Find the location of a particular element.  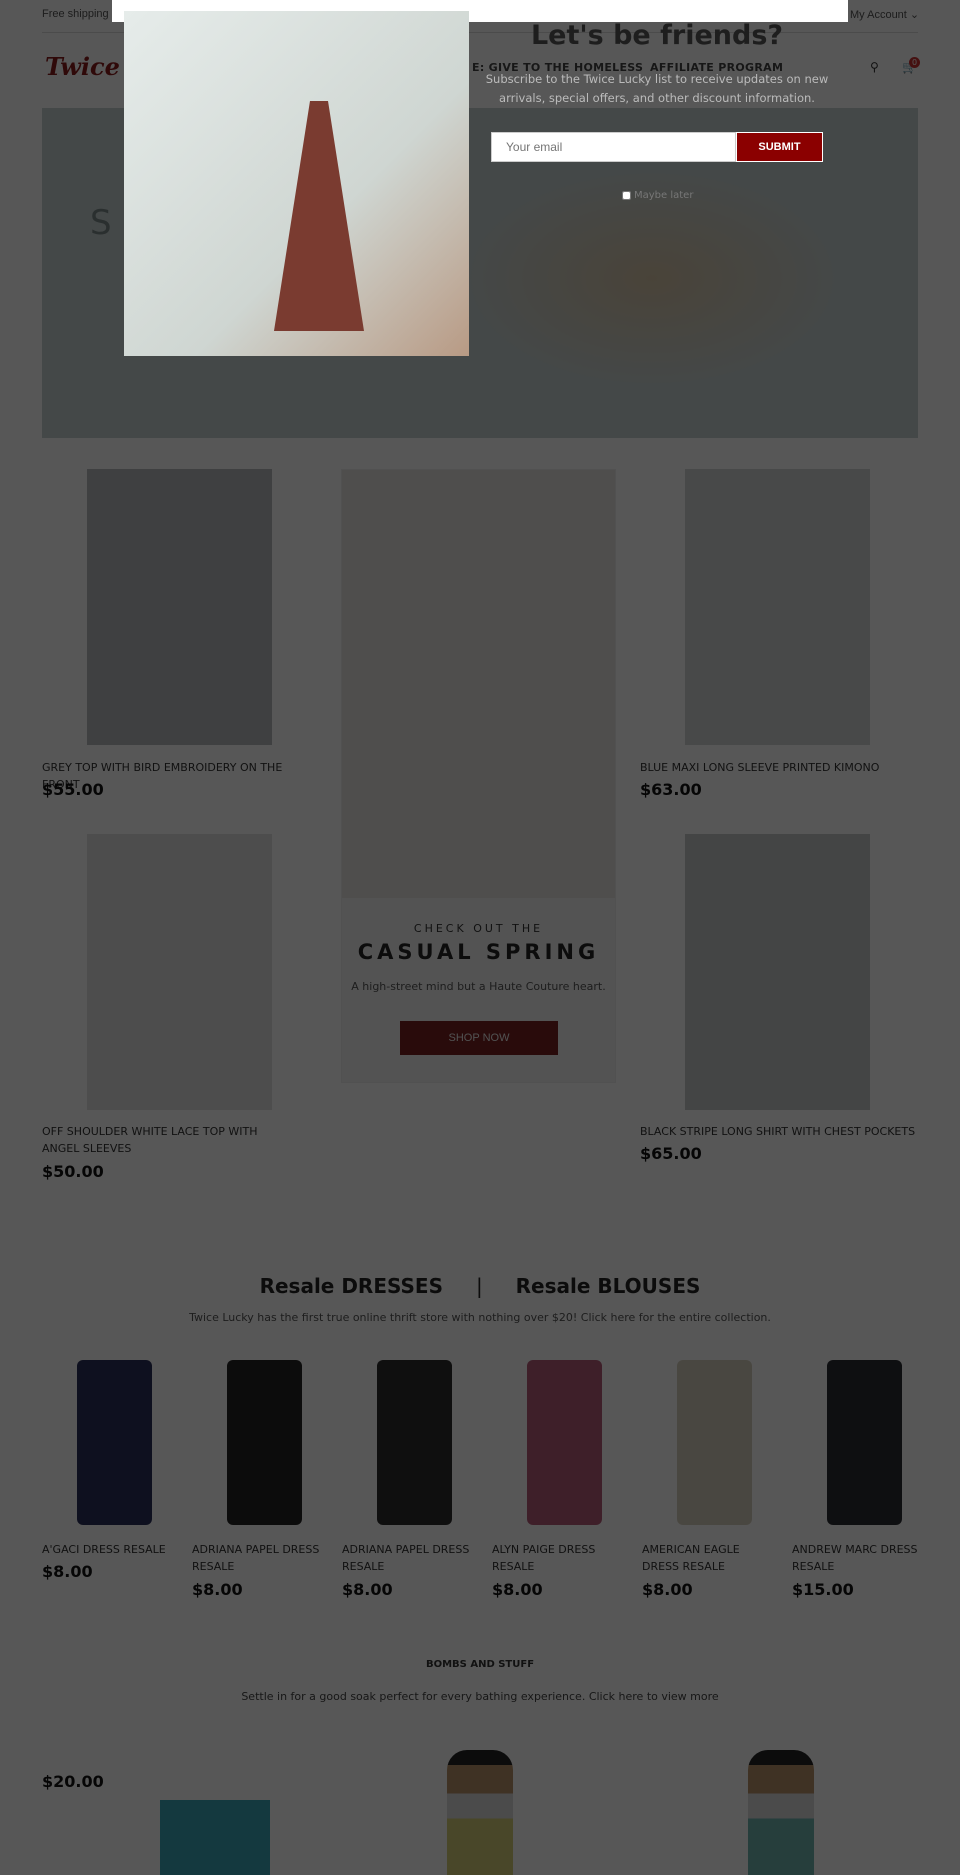

maybe-later-checkbox is located at coordinates (626, 195).